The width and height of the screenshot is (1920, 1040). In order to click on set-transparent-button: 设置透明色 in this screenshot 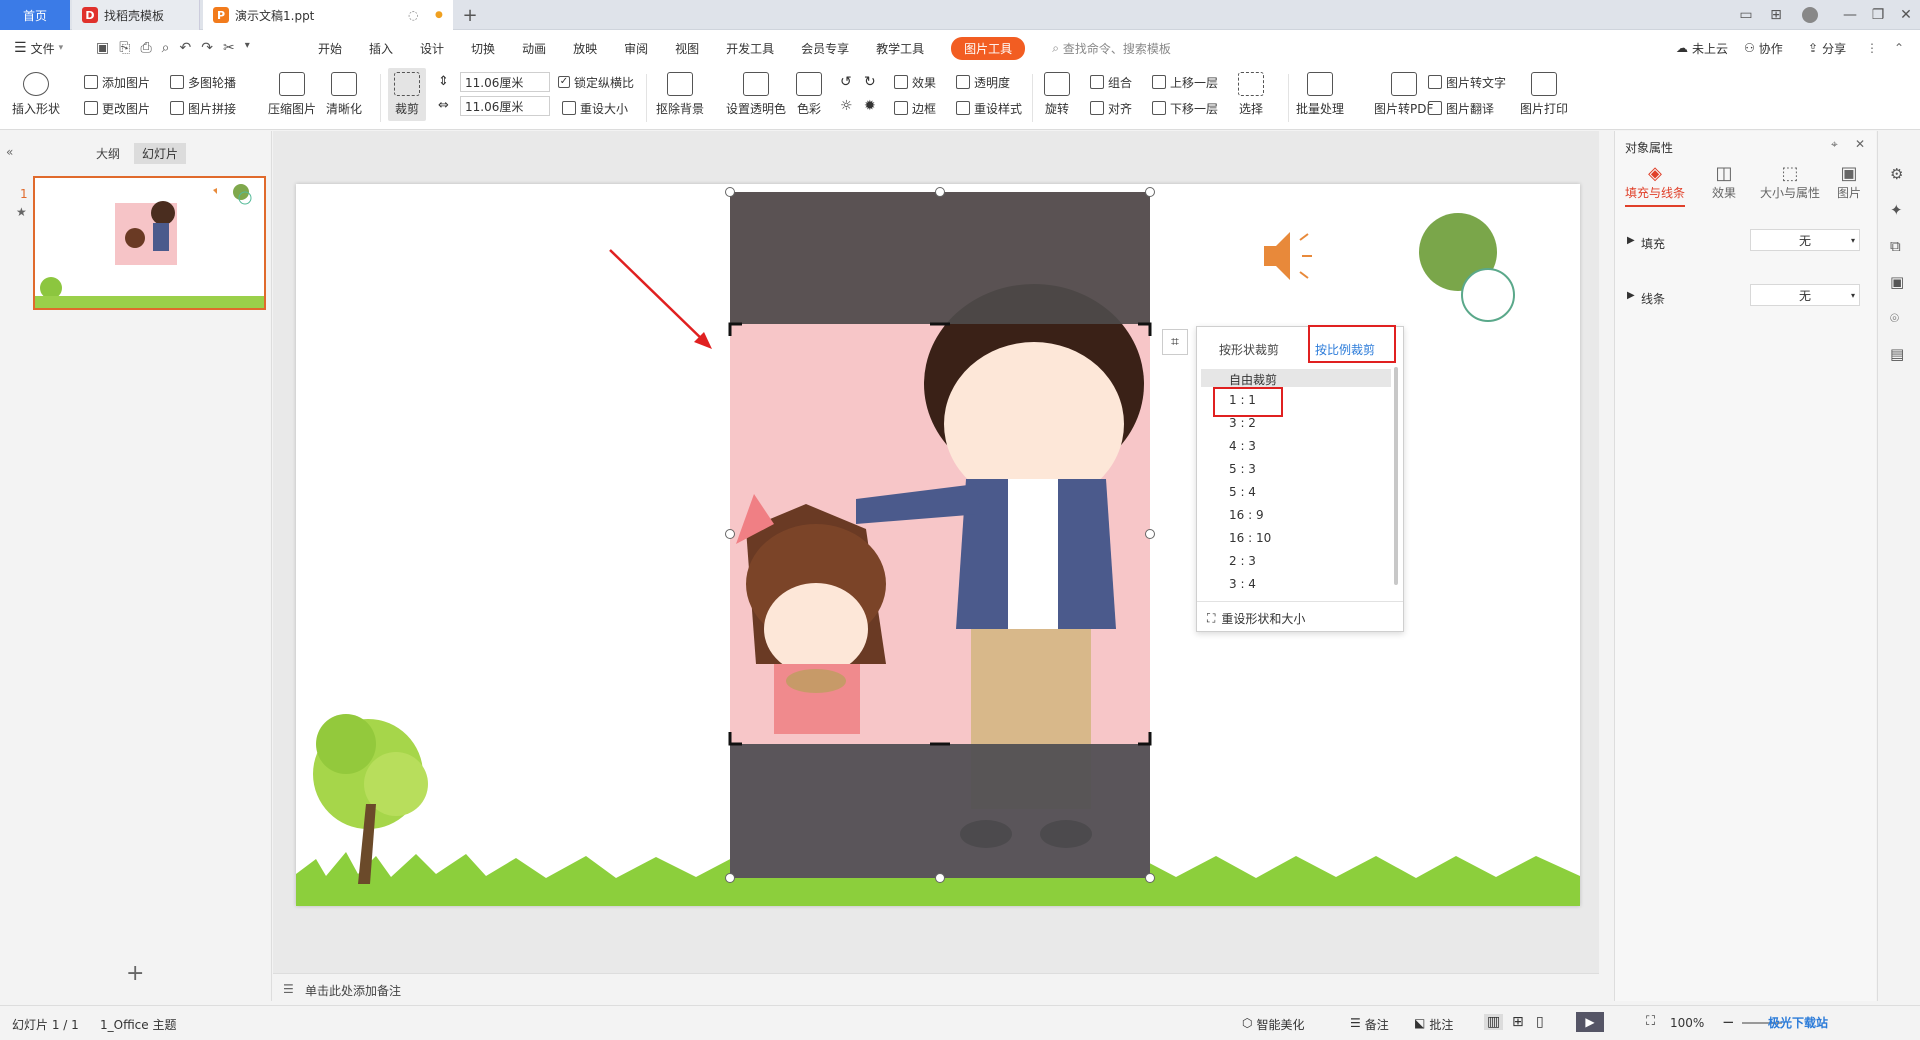, I will do `click(756, 94)`.